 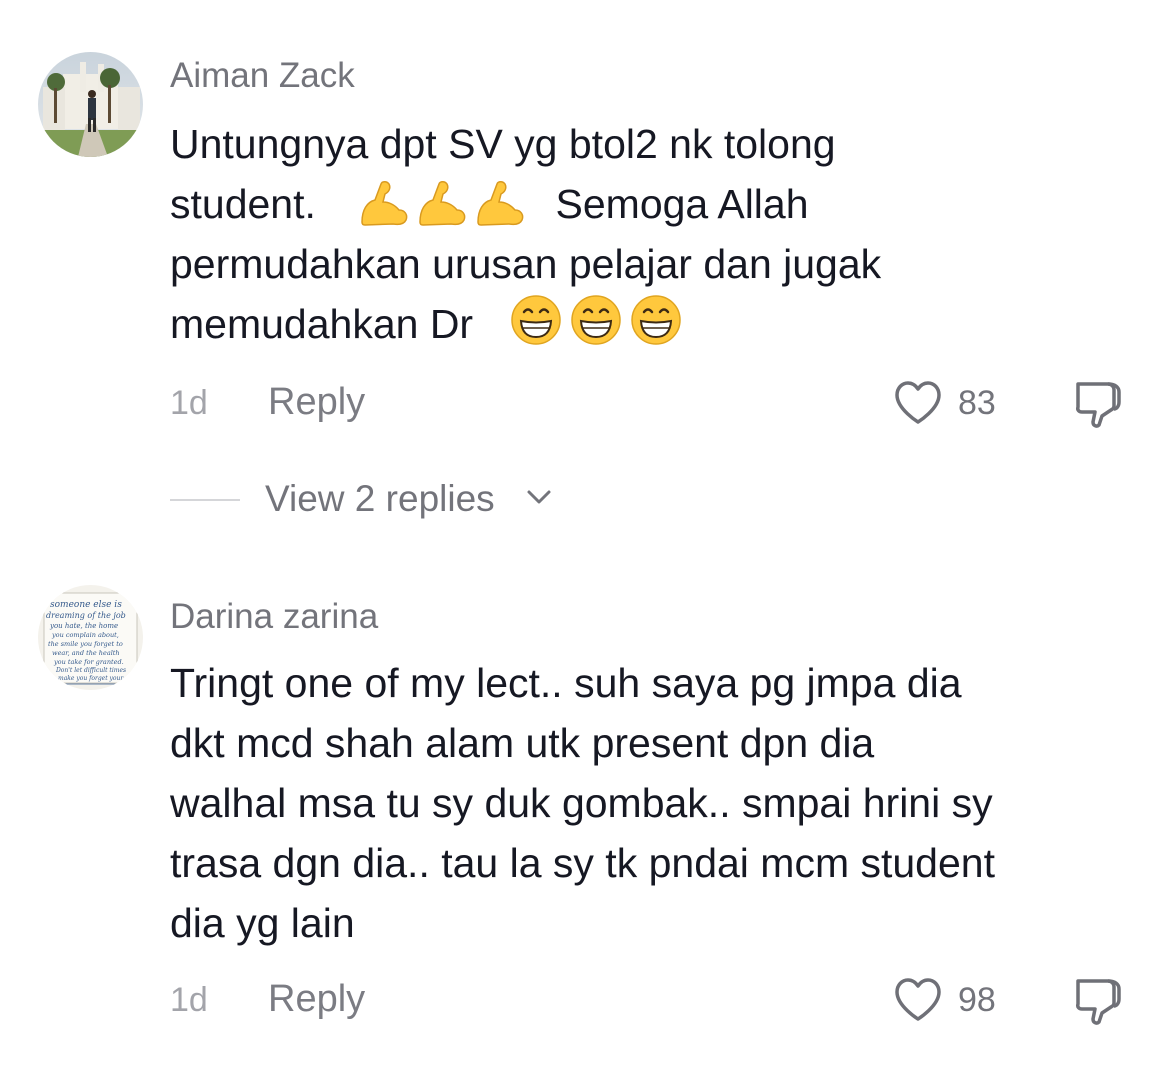 I want to click on comment-text-line: dia yg lain, so click(x=262, y=923).